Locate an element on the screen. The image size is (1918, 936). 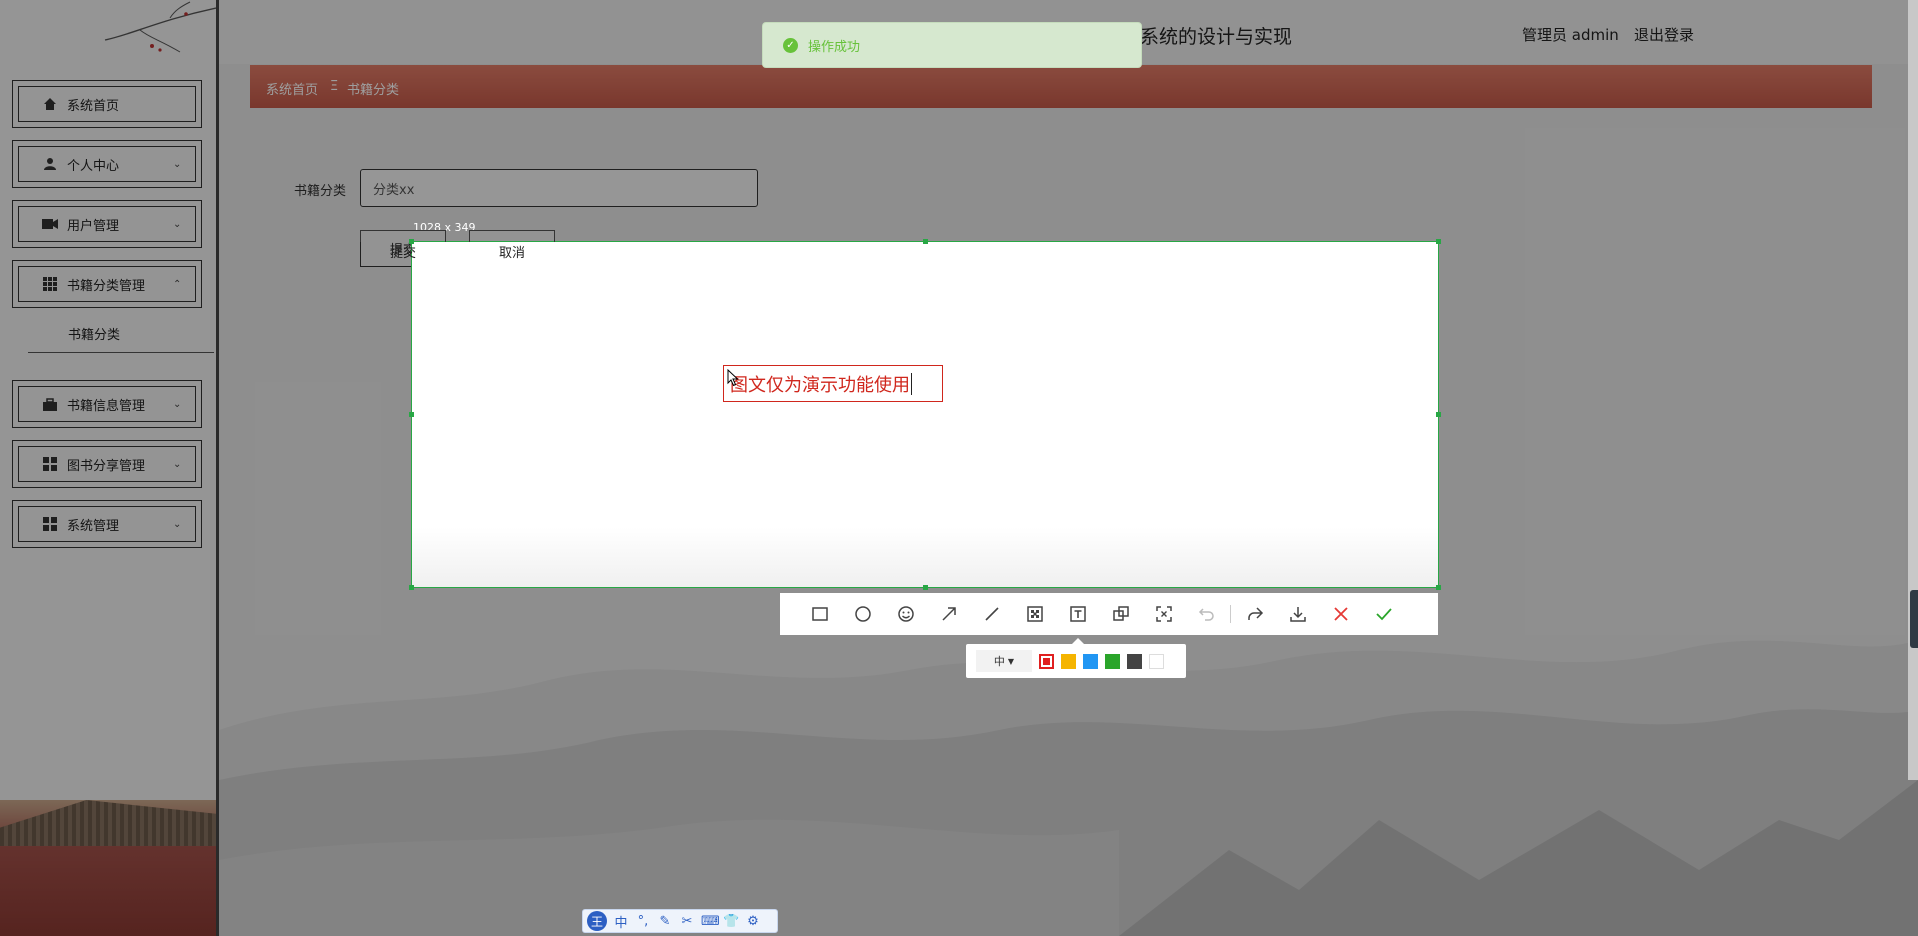
color-swatch-blue is located at coordinates (1090, 661).